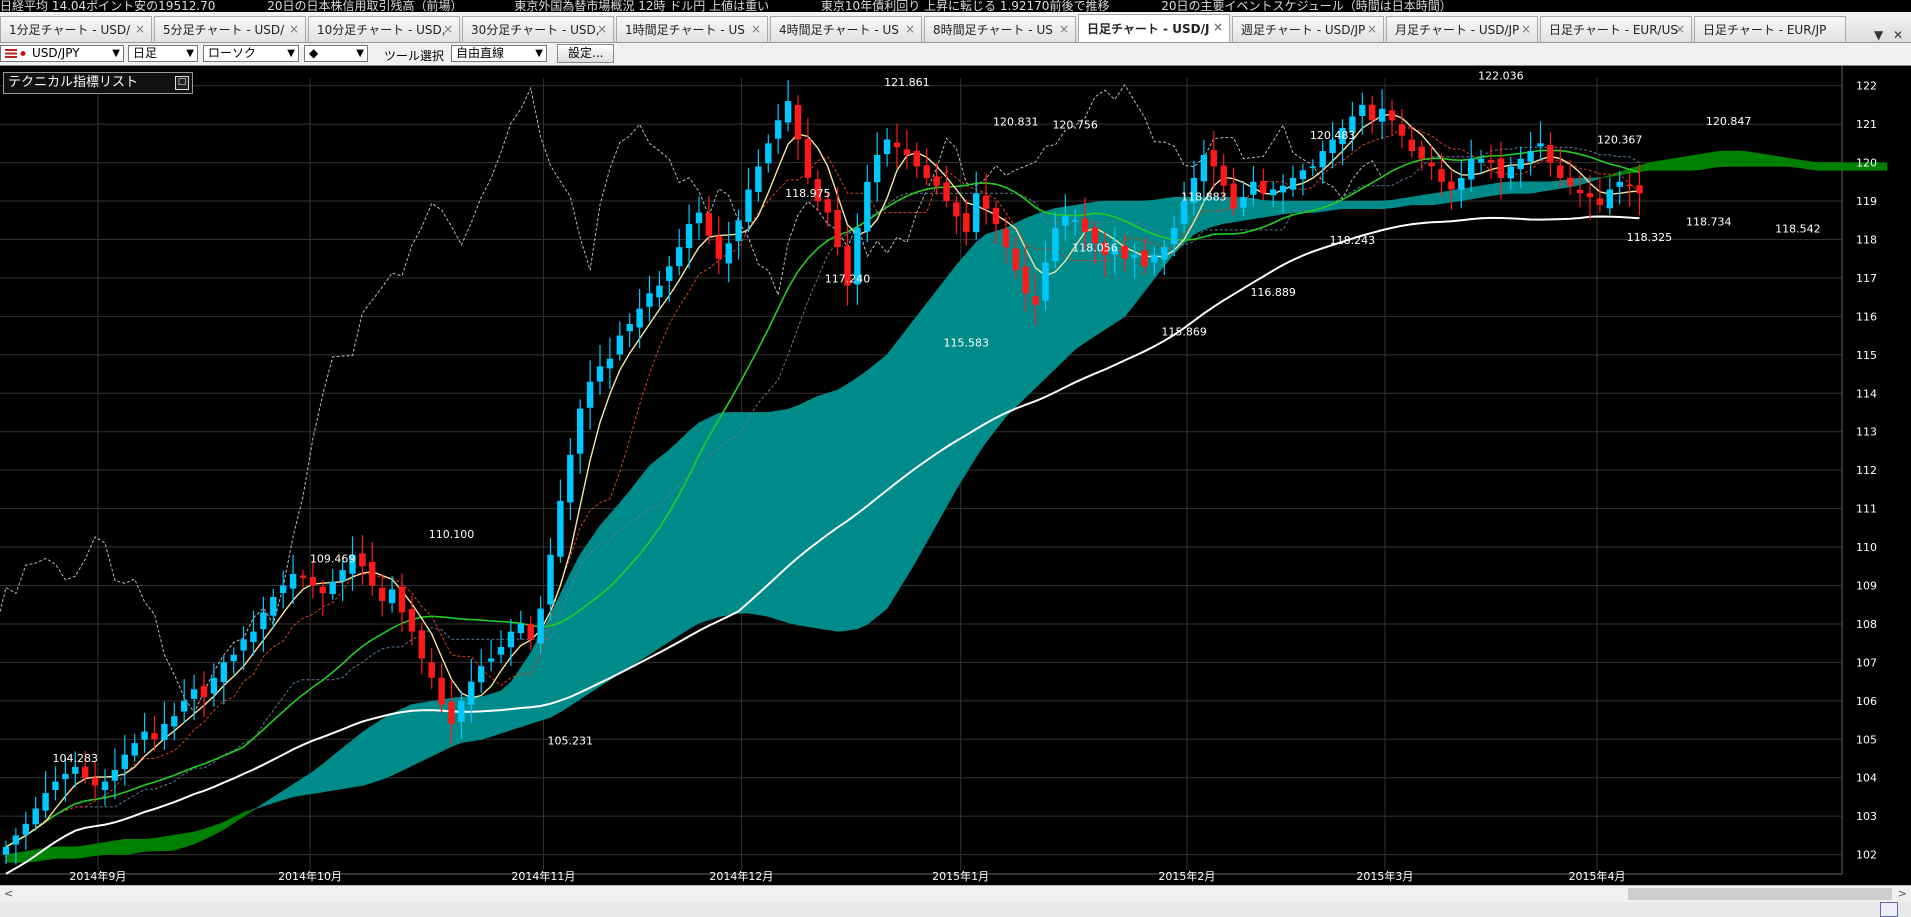 The width and height of the screenshot is (1911, 917). What do you see at coordinates (182, 83) in the screenshot?
I see `panel-toggle-icon: □` at bounding box center [182, 83].